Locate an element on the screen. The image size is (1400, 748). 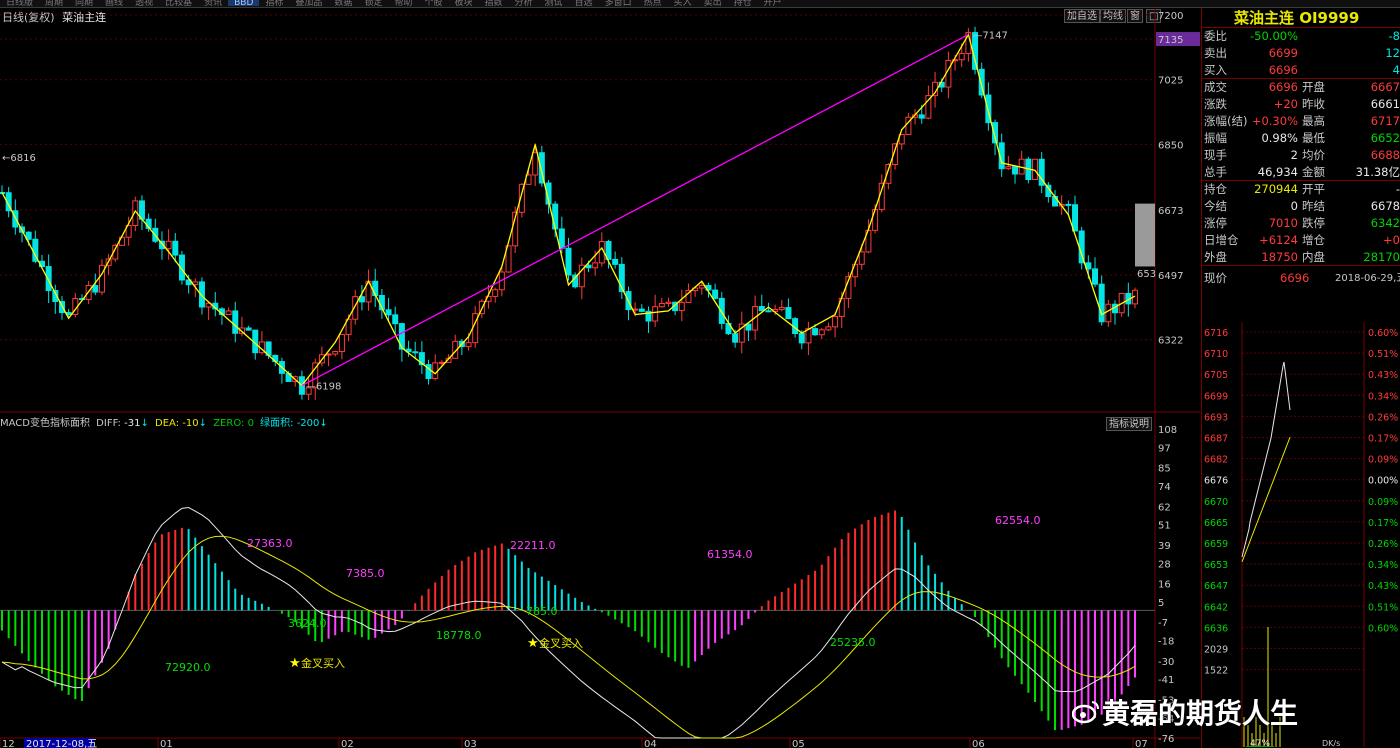
mini-pct-label: 0.09% is located at coordinates (1383, 502).